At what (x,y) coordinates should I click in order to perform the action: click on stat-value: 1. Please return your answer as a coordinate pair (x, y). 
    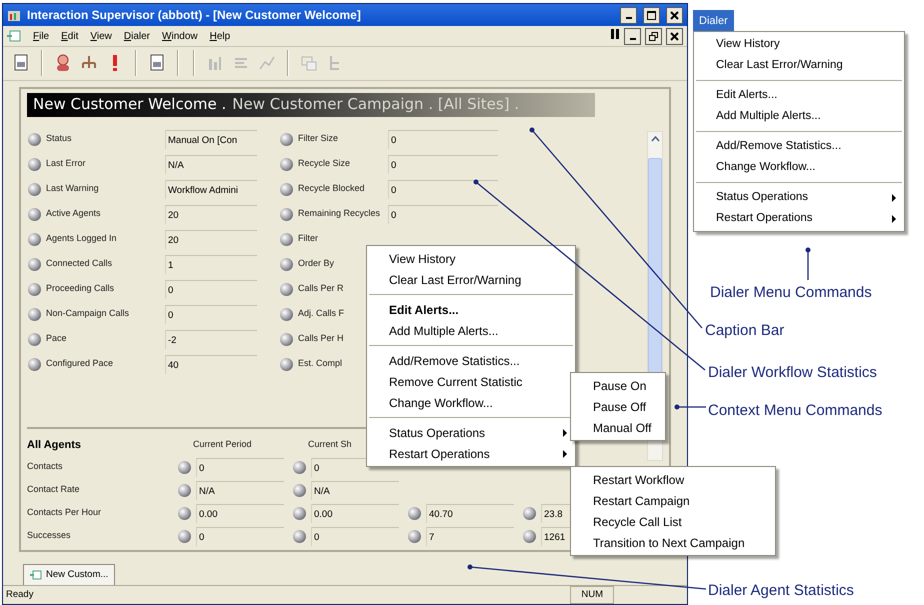
    Looking at the image, I should click on (211, 264).